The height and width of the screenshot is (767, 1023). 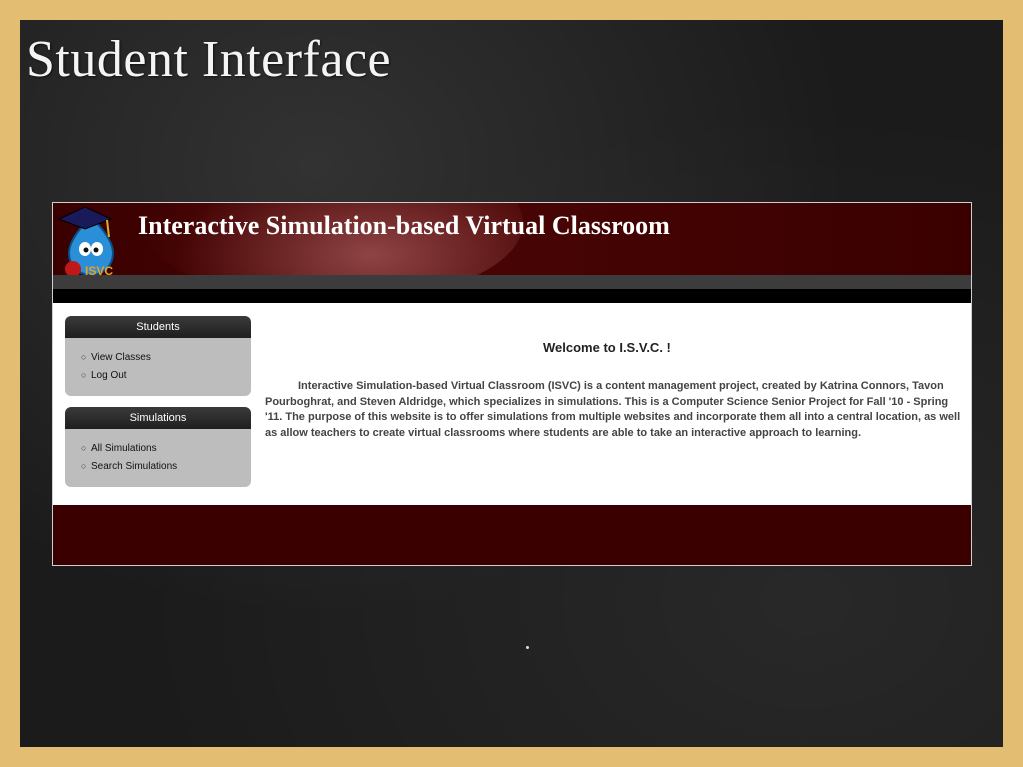 I want to click on menu-item-all-simulations: ○ All Simulations, so click(x=166, y=448).